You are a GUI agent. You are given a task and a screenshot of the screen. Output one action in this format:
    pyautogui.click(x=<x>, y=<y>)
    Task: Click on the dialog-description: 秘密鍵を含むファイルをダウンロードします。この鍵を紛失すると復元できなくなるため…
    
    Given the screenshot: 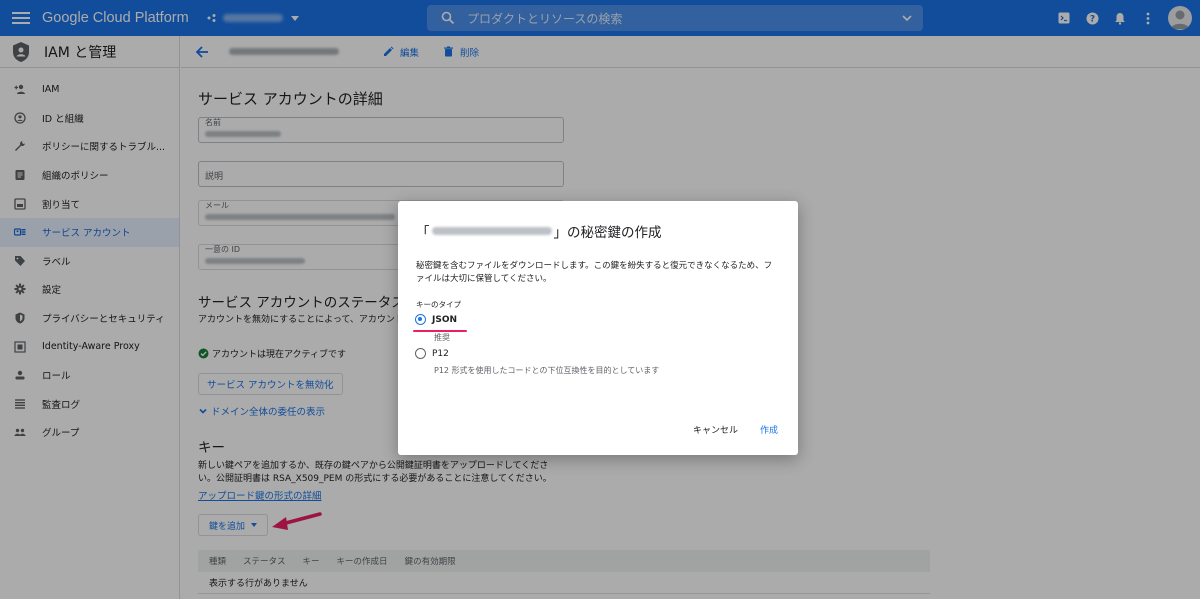 What is the action you would take?
    pyautogui.click(x=594, y=272)
    